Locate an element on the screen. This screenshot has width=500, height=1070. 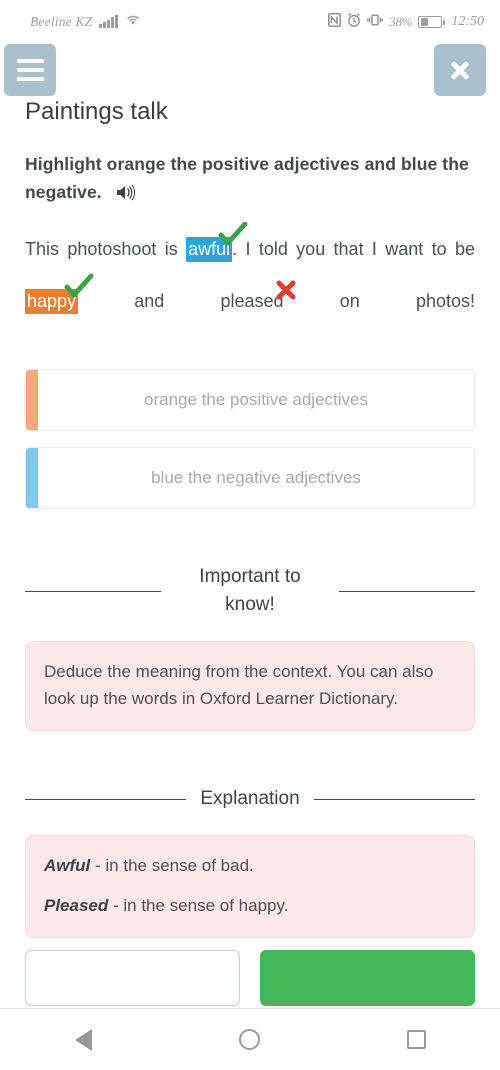
hamburger-menu-icon is located at coordinates (30, 70).